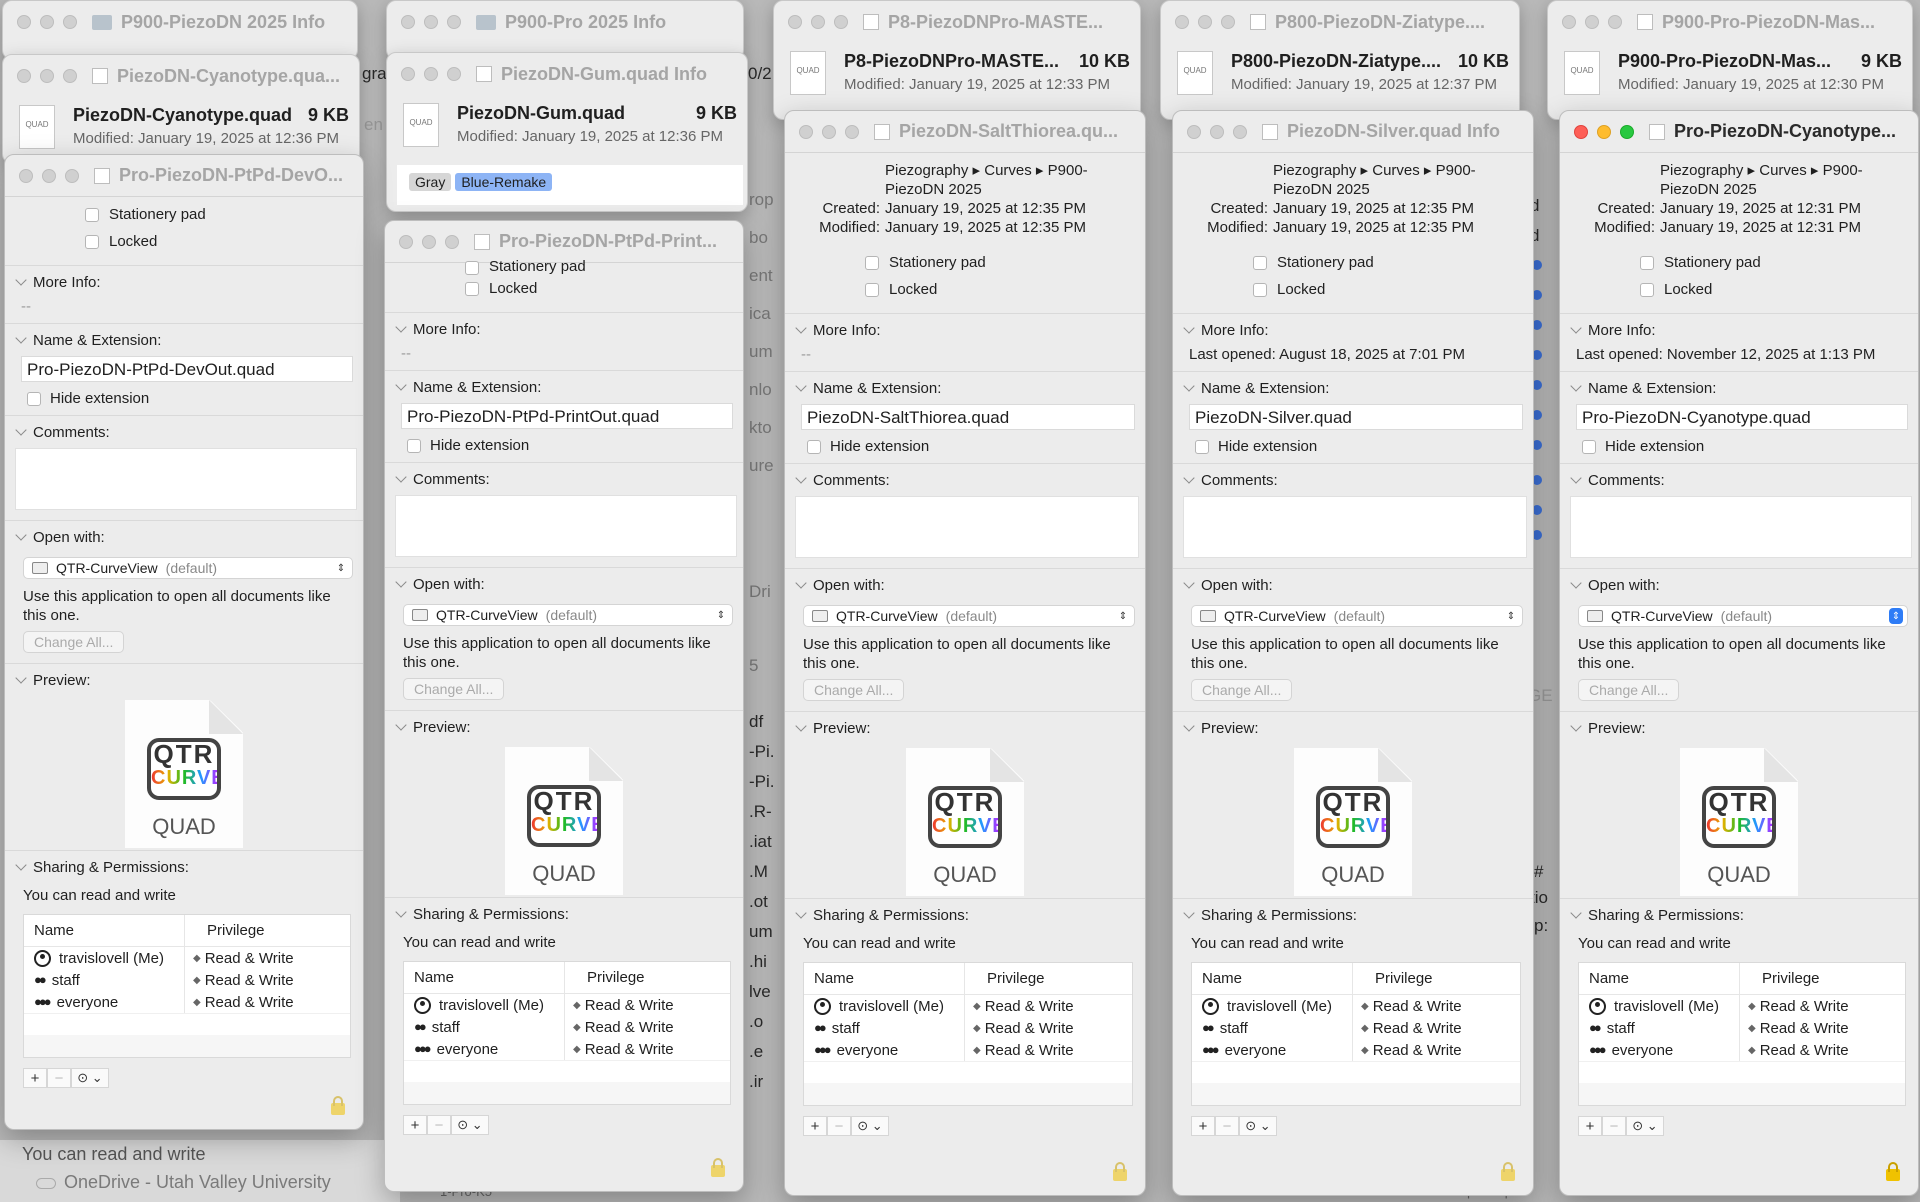 Image resolution: width=1920 pixels, height=1202 pixels. What do you see at coordinates (1739, 728) in the screenshot?
I see `preview-header: Preview:` at bounding box center [1739, 728].